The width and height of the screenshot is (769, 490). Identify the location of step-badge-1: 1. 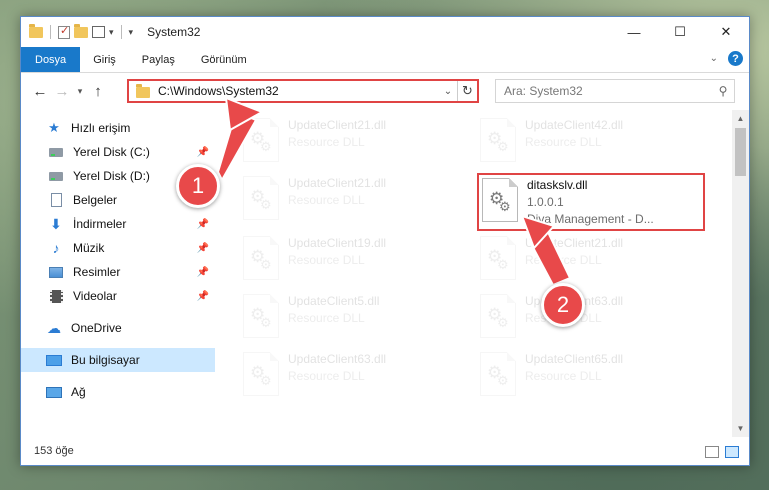
(198, 186).